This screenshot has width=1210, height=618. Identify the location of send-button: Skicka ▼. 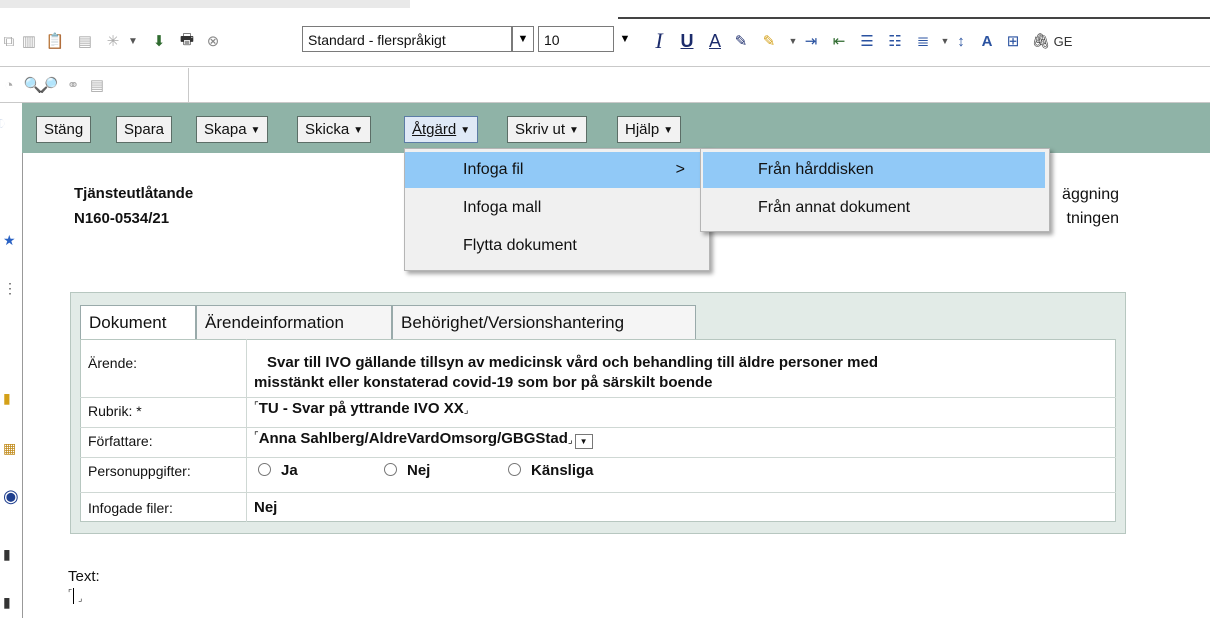
(334, 129).